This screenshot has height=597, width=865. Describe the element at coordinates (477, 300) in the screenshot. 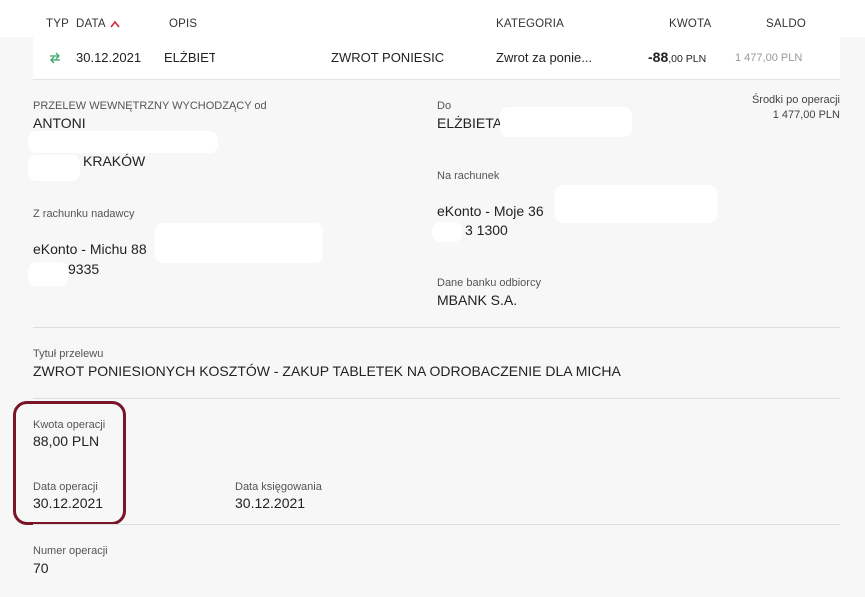

I see `bank-name: MBANK S.A.` at that location.